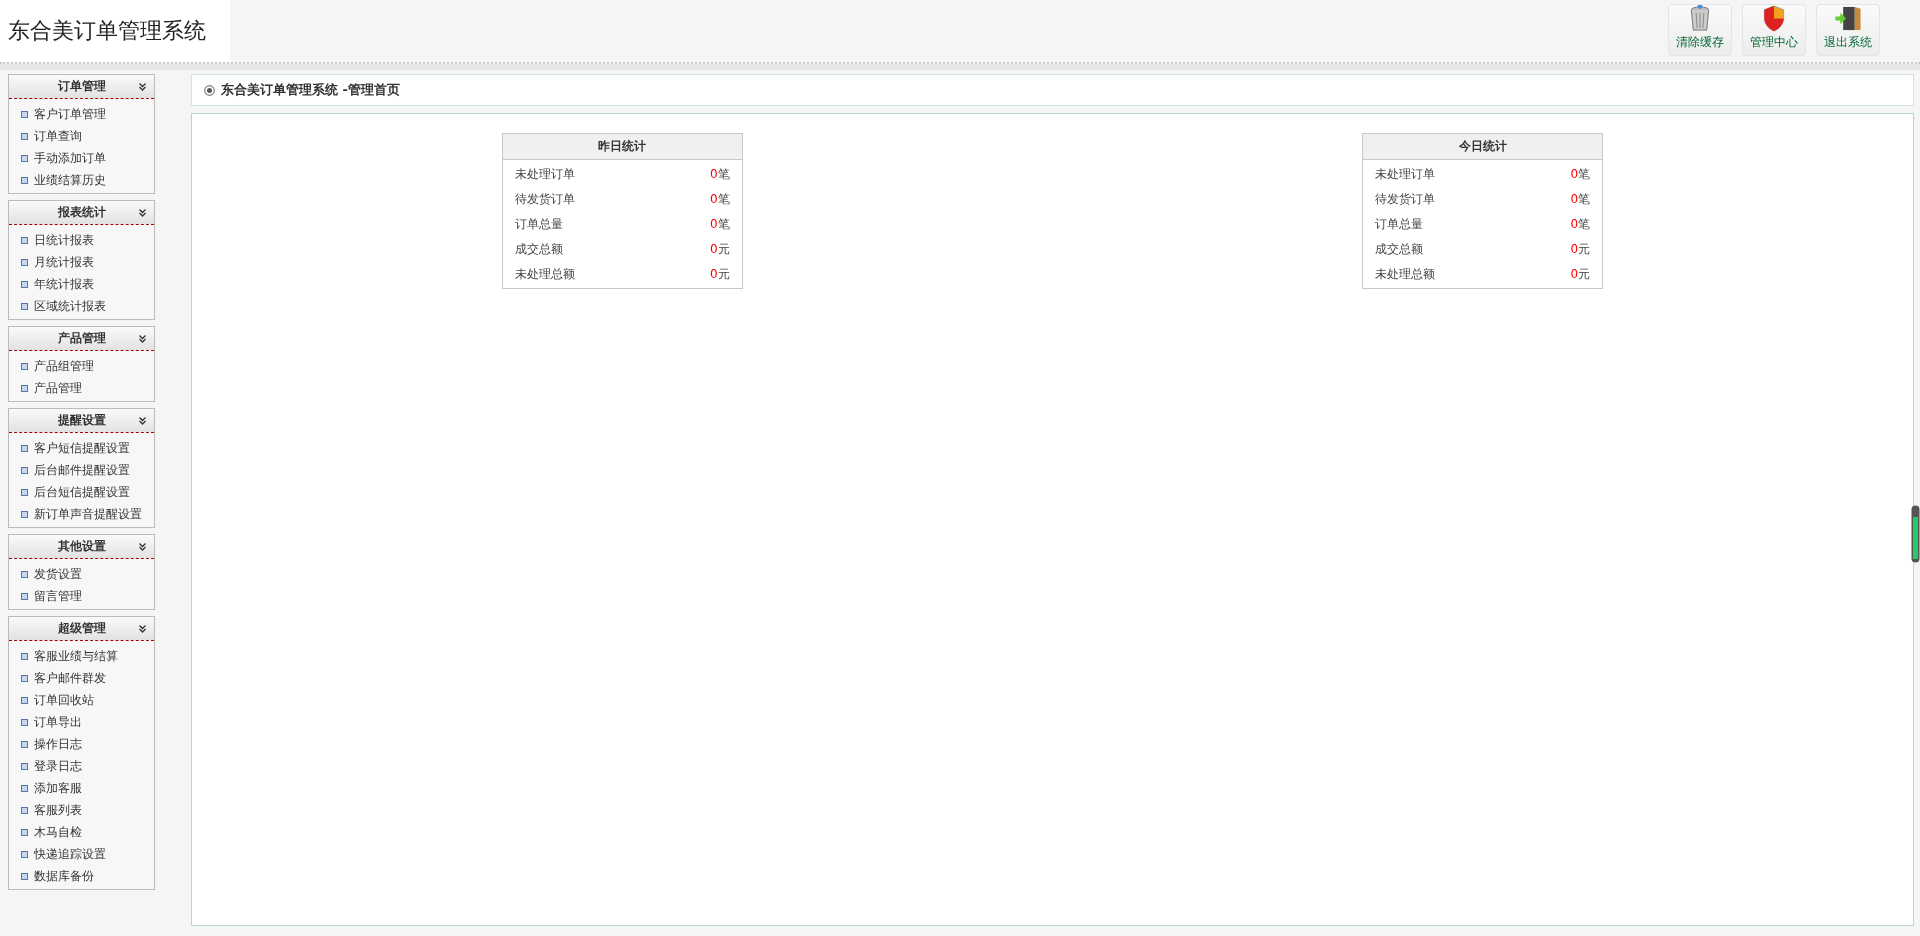  I want to click on door-exit-icon, so click(1848, 18).